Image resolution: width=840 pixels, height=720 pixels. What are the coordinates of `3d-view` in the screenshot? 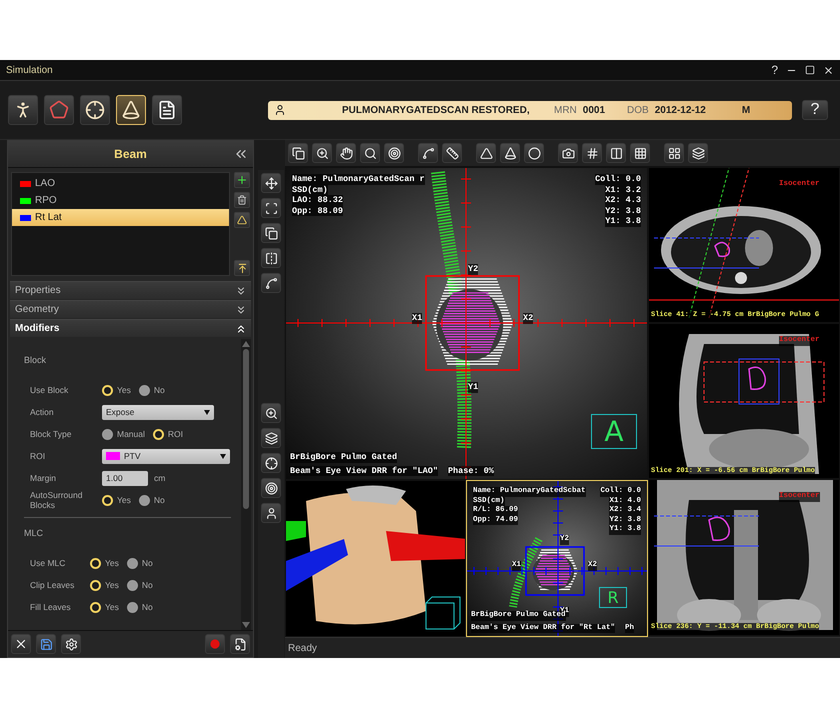 It's located at (375, 558).